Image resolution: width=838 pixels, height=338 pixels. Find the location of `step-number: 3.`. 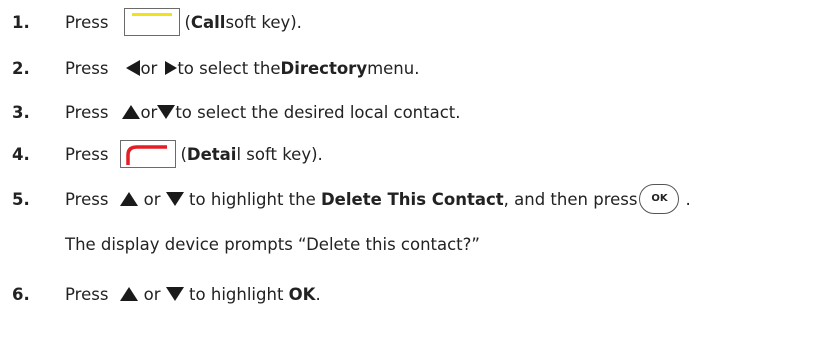

step-number: 3. is located at coordinates (21, 112).